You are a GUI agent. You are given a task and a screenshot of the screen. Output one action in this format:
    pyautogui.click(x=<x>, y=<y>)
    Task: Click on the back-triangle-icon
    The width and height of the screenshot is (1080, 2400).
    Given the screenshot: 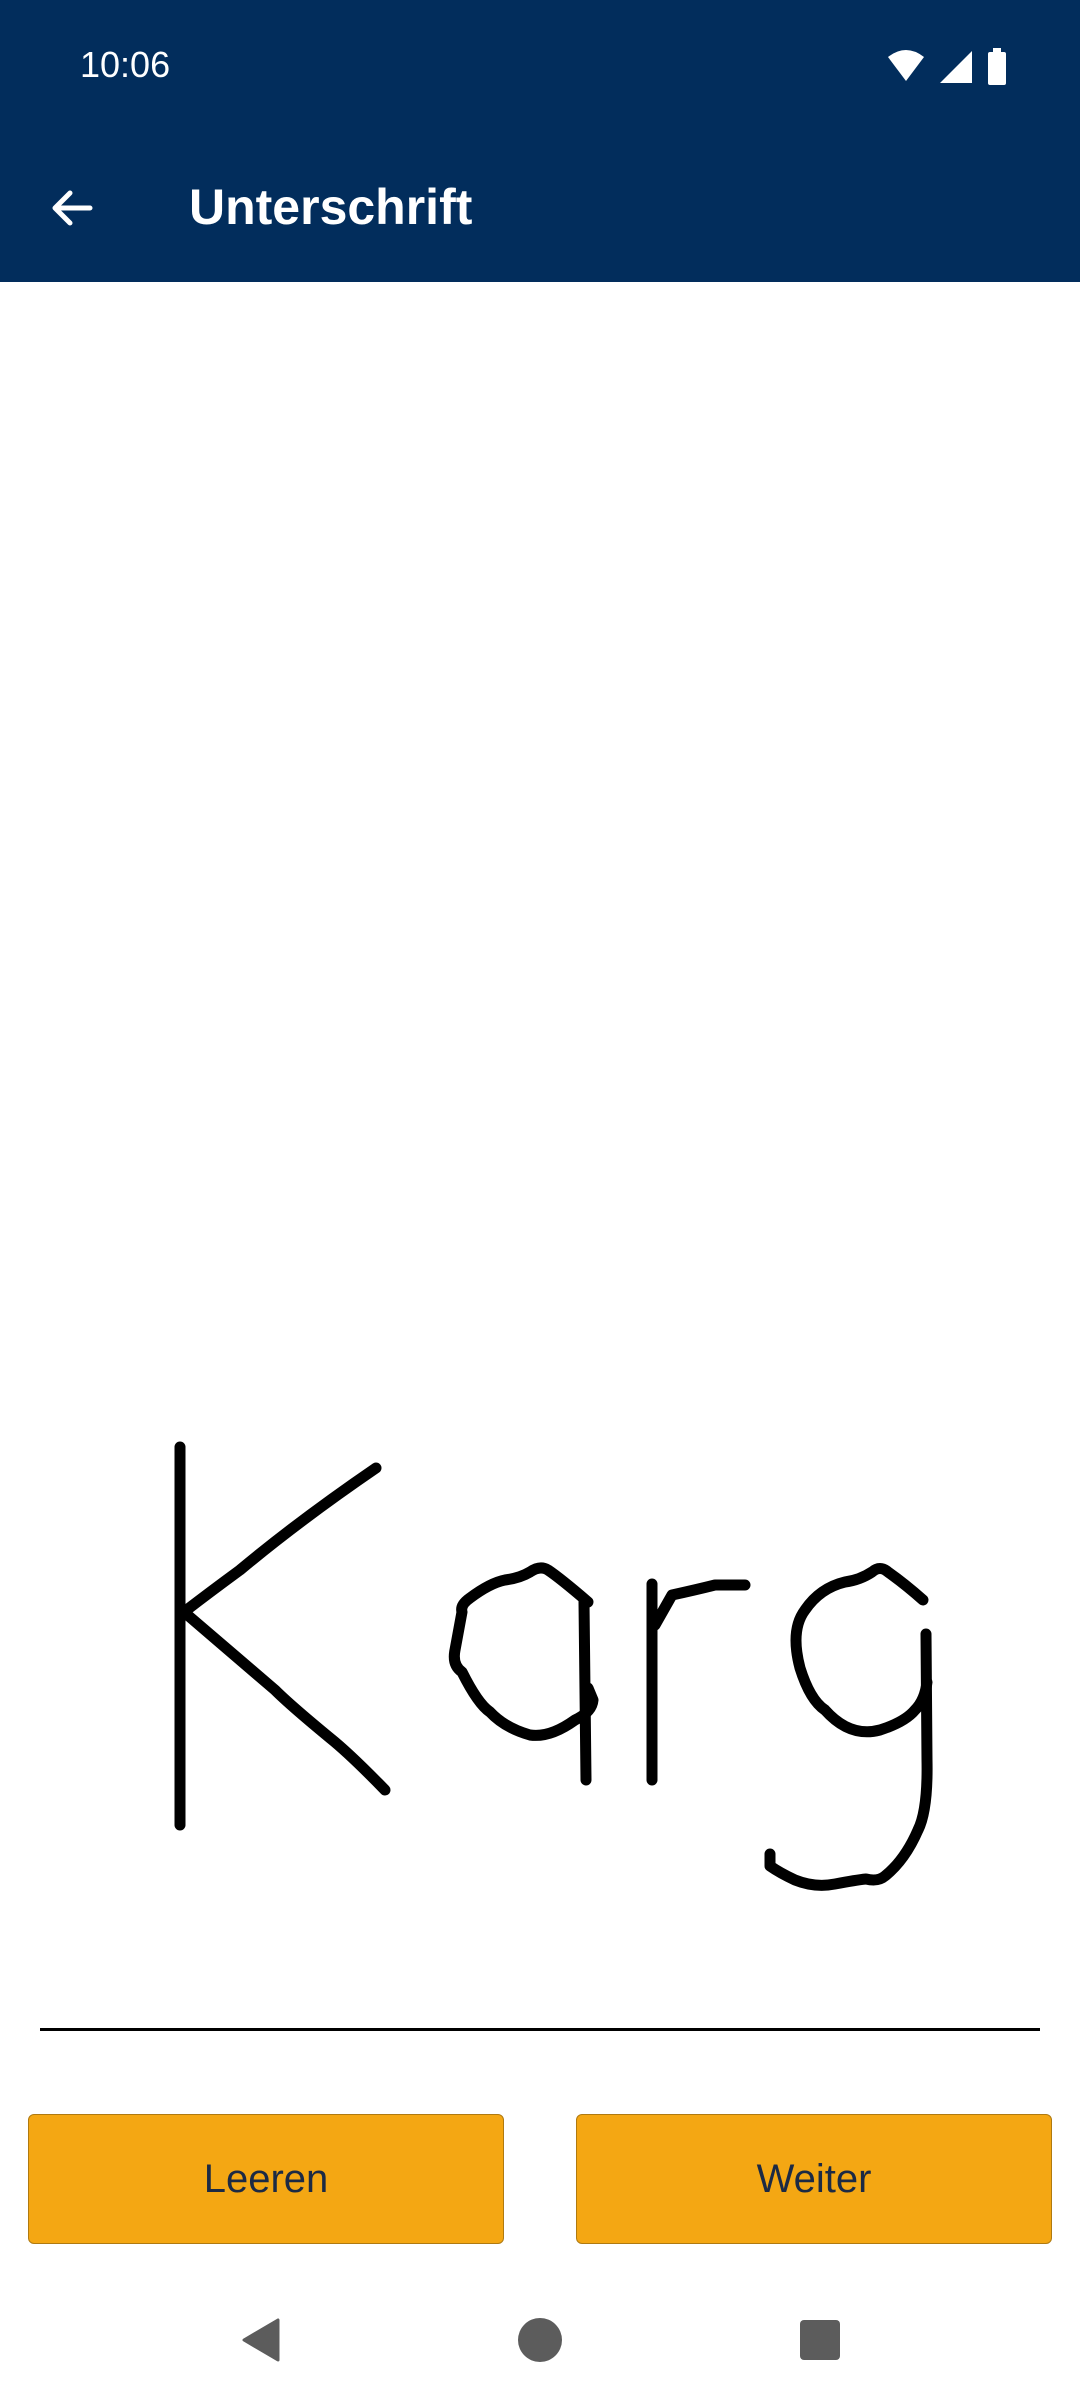 What is the action you would take?
    pyautogui.click(x=261, y=2340)
    